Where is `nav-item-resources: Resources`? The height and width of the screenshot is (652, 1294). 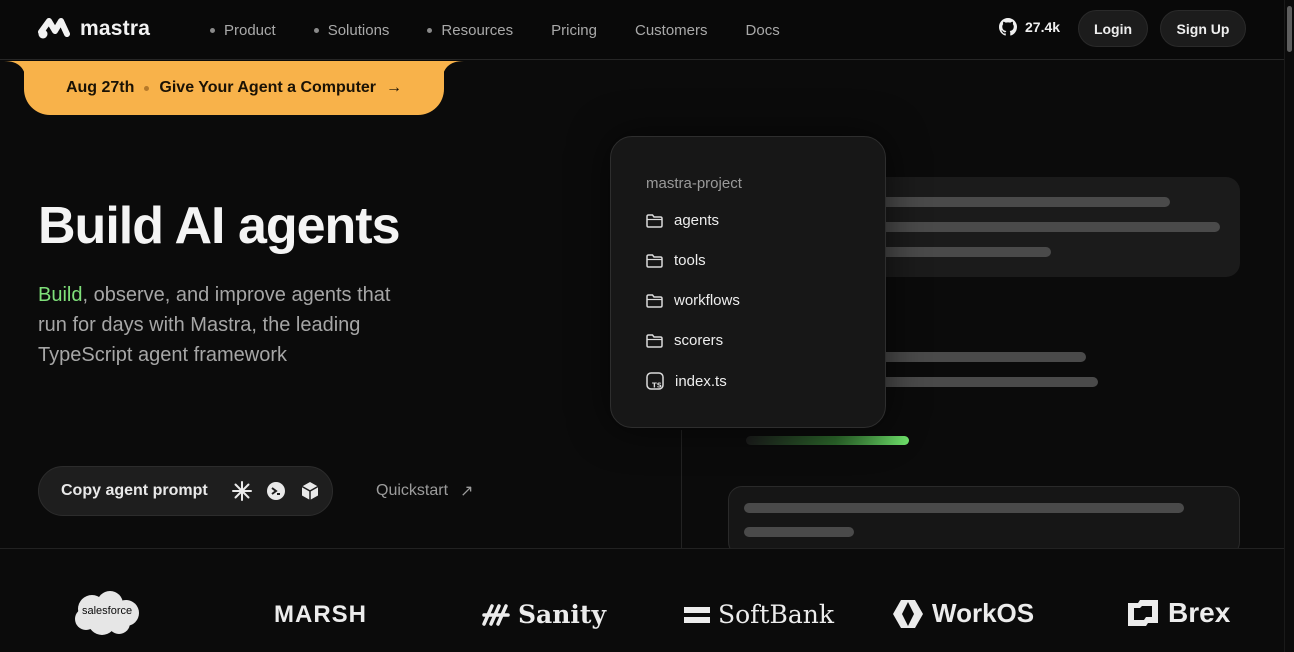
nav-item-resources: Resources is located at coordinates (470, 30).